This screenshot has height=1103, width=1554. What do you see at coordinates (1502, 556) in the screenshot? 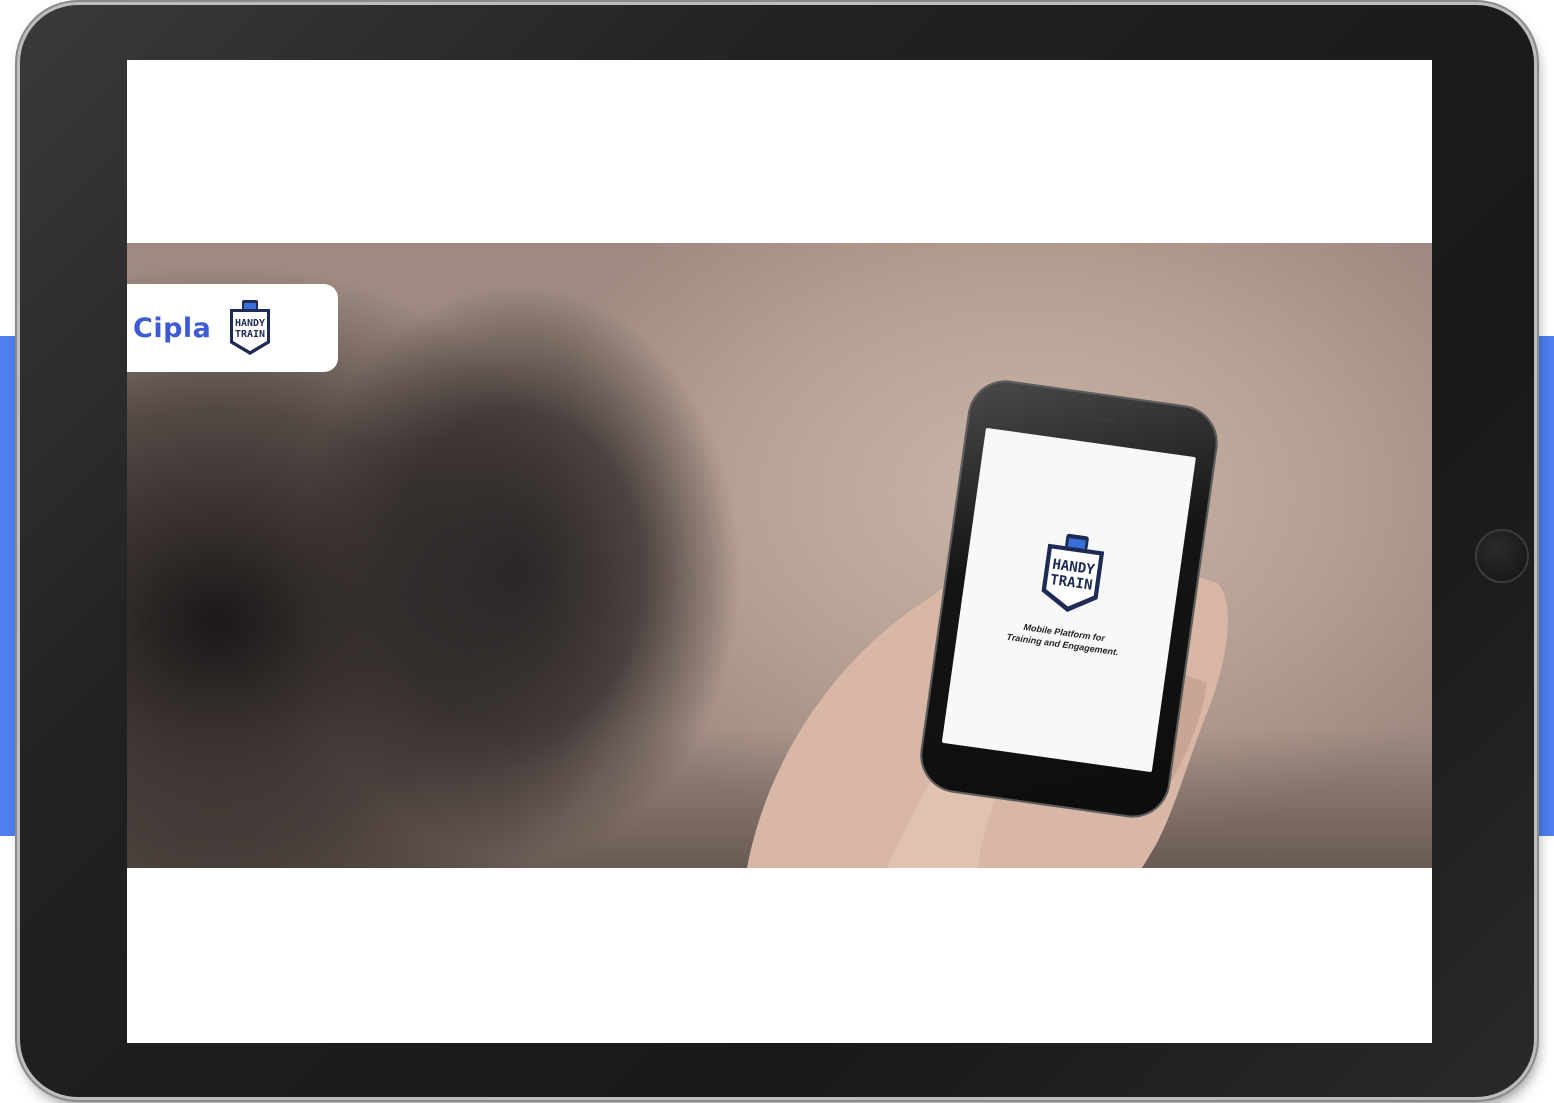
I see `home-button` at bounding box center [1502, 556].